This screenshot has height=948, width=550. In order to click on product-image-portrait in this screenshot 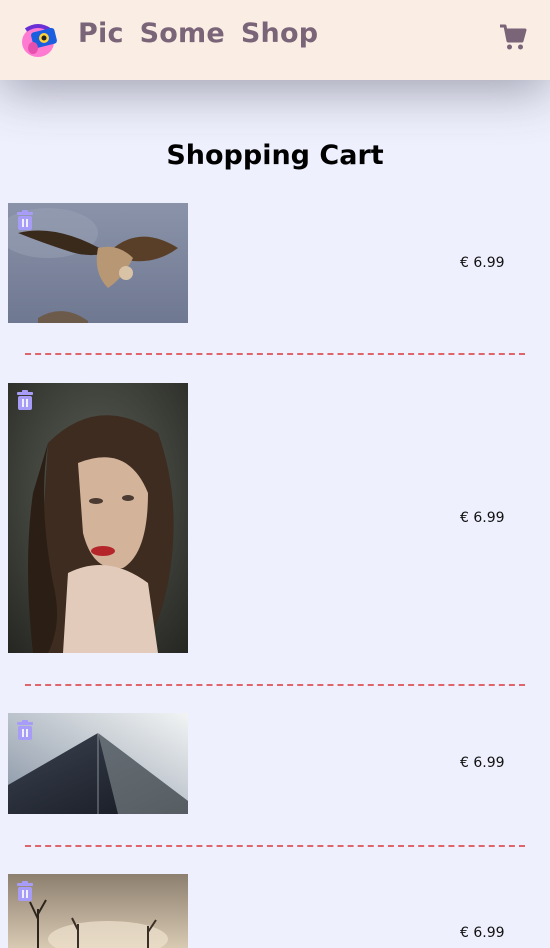, I will do `click(98, 518)`.